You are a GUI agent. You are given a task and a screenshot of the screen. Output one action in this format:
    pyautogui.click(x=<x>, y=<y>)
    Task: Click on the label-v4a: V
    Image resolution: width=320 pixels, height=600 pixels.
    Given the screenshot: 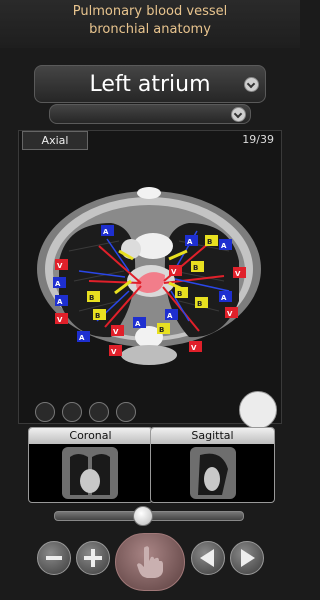 What is the action you would take?
    pyautogui.click(x=61, y=318)
    